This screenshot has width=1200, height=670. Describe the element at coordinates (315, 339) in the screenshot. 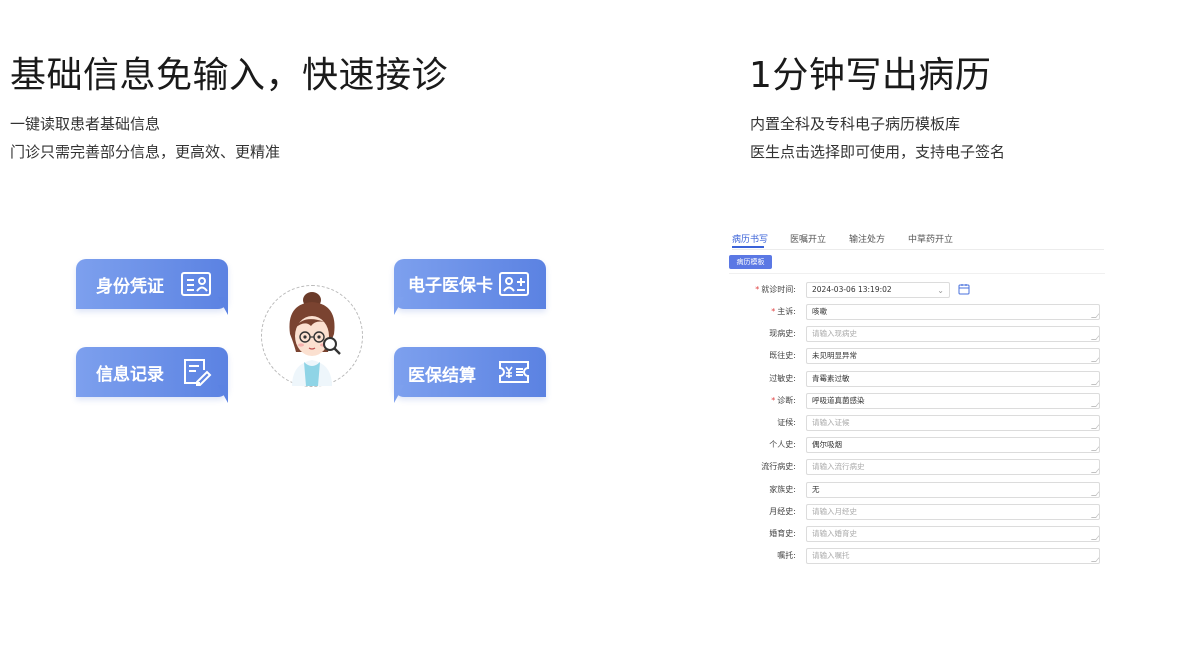

I see `doctor-illustration-icon` at that location.